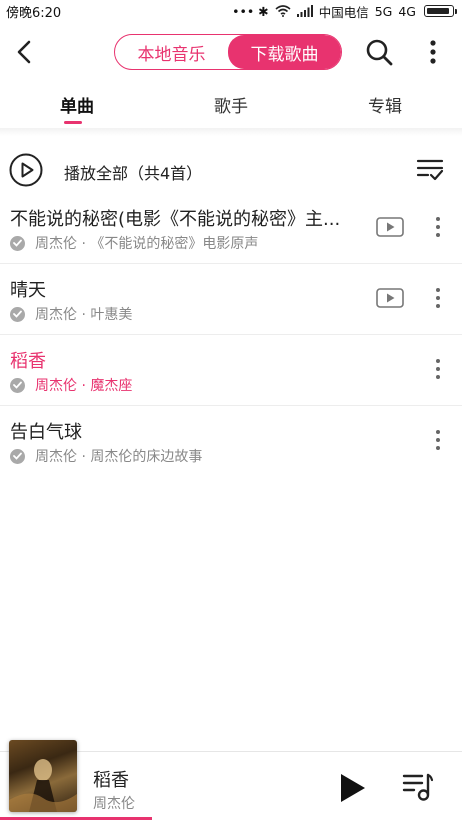  I want to click on wifi-icon, so click(283, 11).